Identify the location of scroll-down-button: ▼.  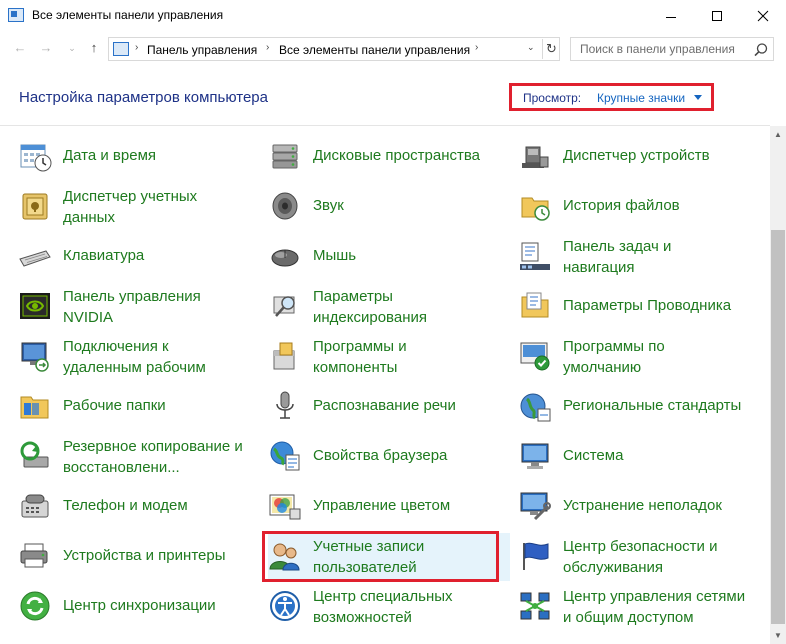
(778, 635).